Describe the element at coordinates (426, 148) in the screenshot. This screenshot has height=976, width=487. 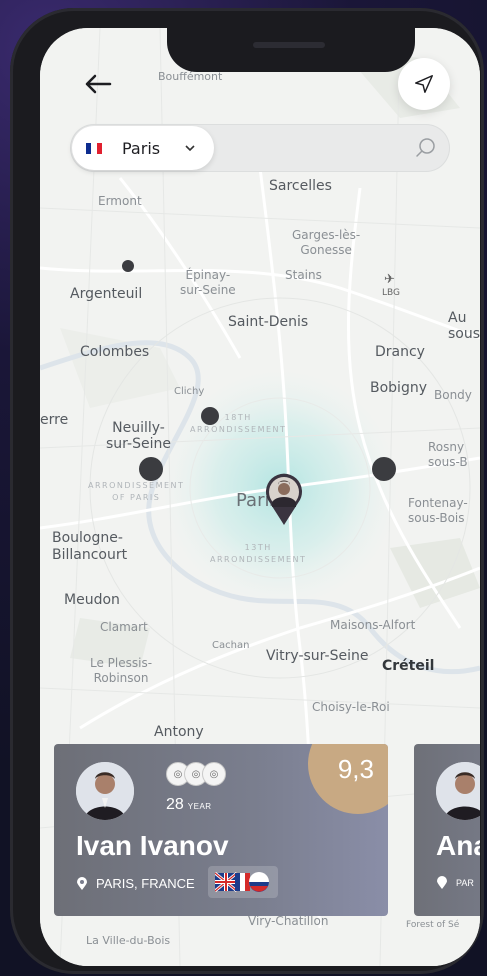
I see `search-icon` at that location.